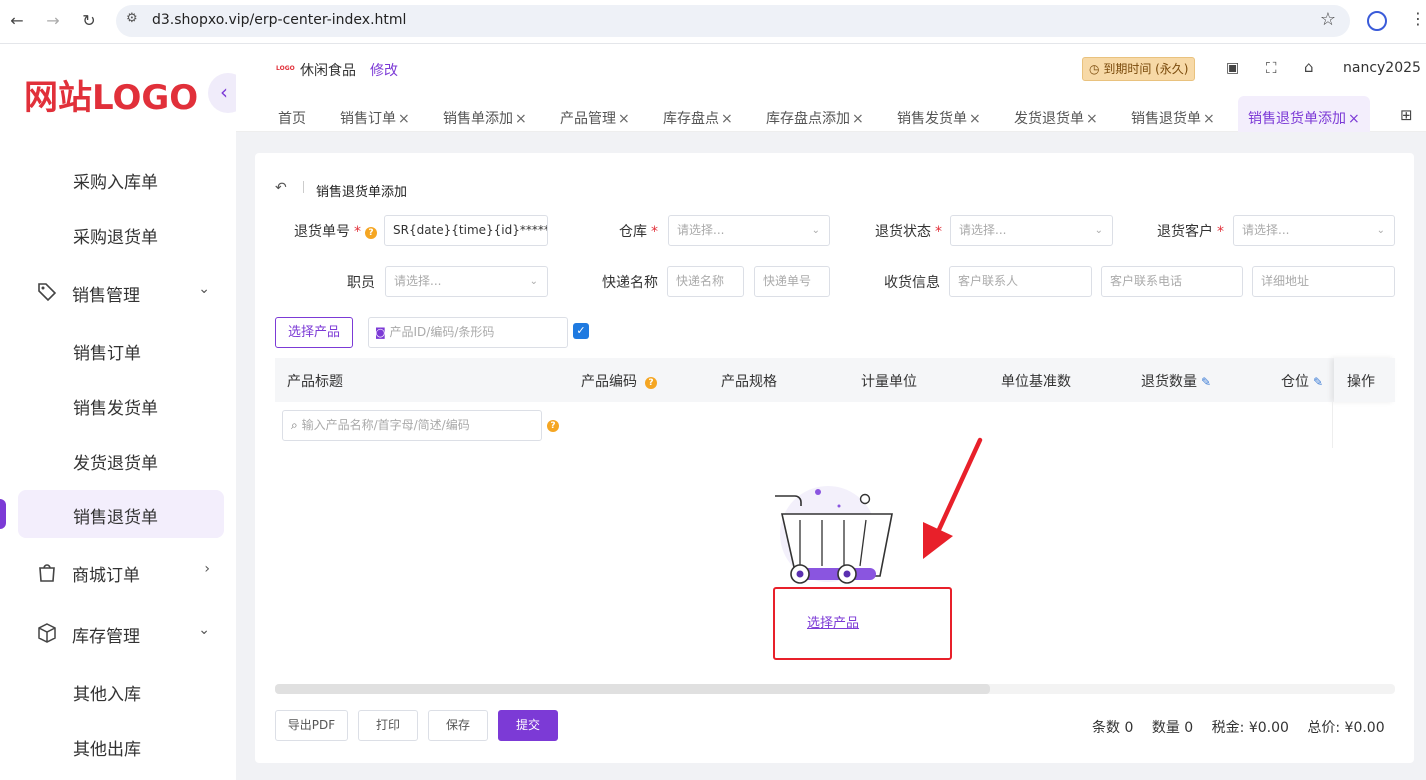 The width and height of the screenshot is (1426, 780). I want to click on receive-label: 收货信息, so click(912, 283).